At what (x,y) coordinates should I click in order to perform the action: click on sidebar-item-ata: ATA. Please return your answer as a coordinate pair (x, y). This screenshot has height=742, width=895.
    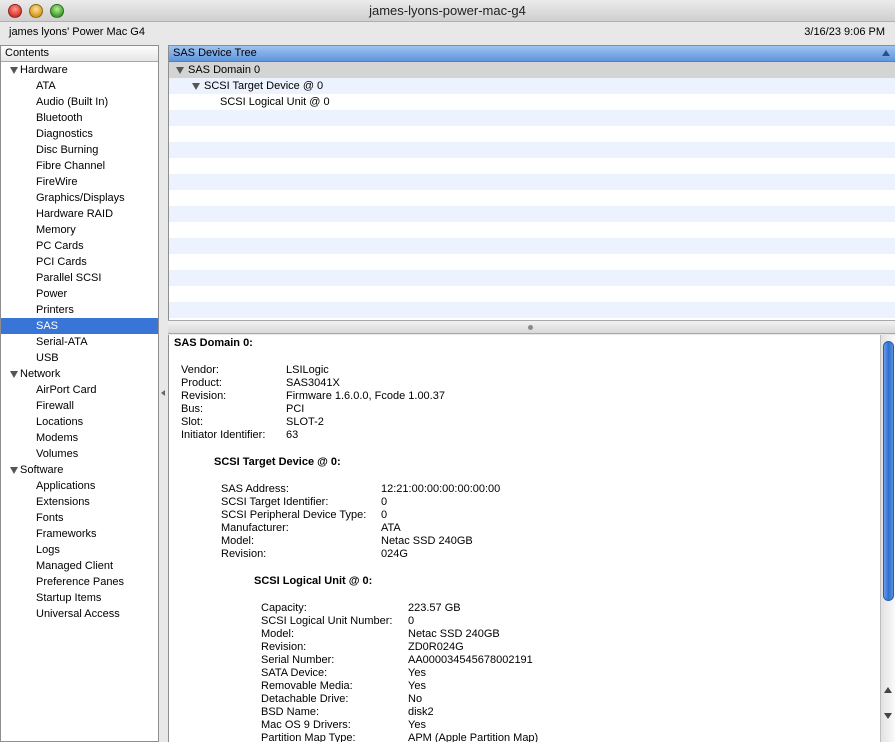
    Looking at the image, I should click on (79, 86).